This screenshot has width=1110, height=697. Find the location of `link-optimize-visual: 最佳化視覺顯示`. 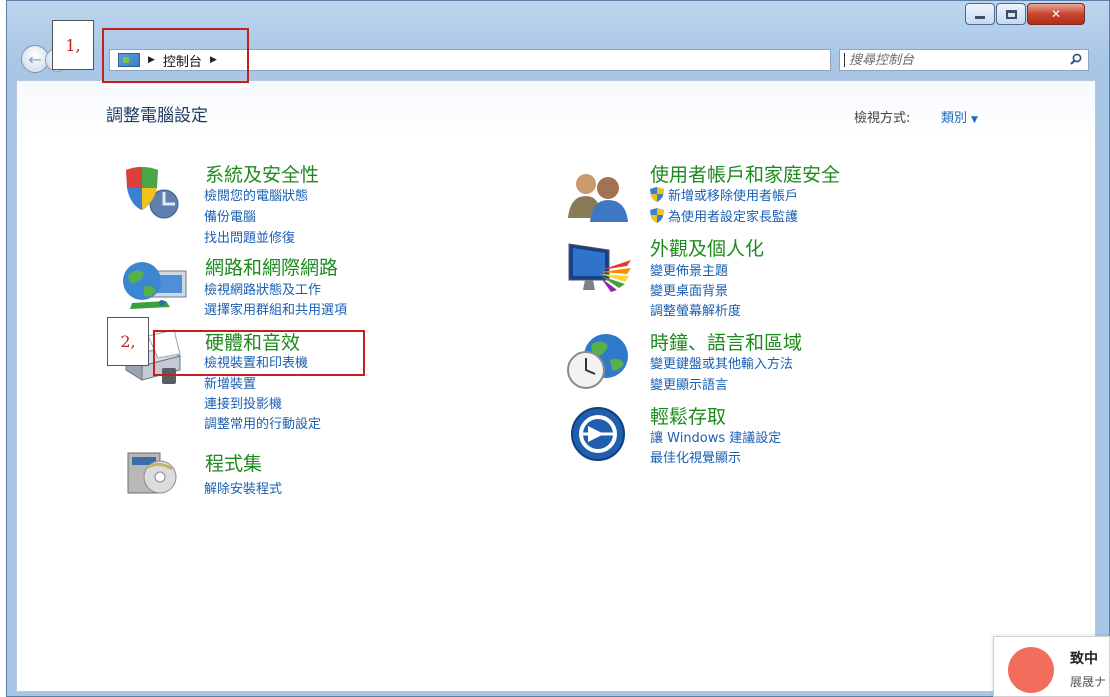

link-optimize-visual: 最佳化視覺顯示 is located at coordinates (695, 456).